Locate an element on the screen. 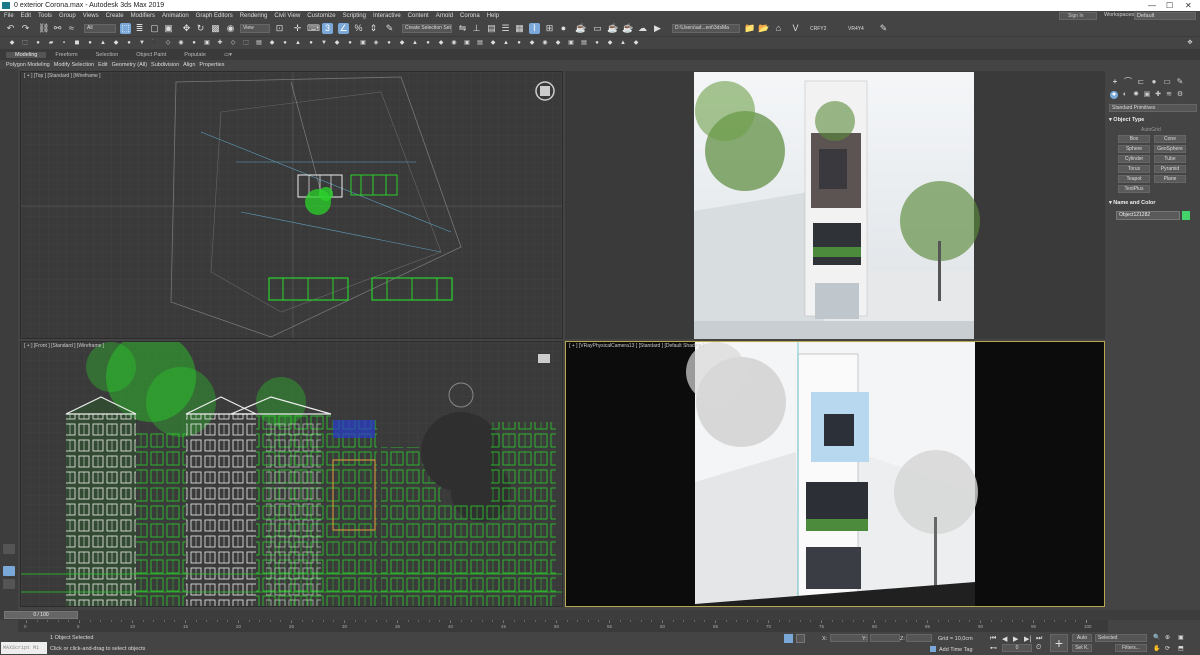  percent-snap-icon: % is located at coordinates (358, 28).